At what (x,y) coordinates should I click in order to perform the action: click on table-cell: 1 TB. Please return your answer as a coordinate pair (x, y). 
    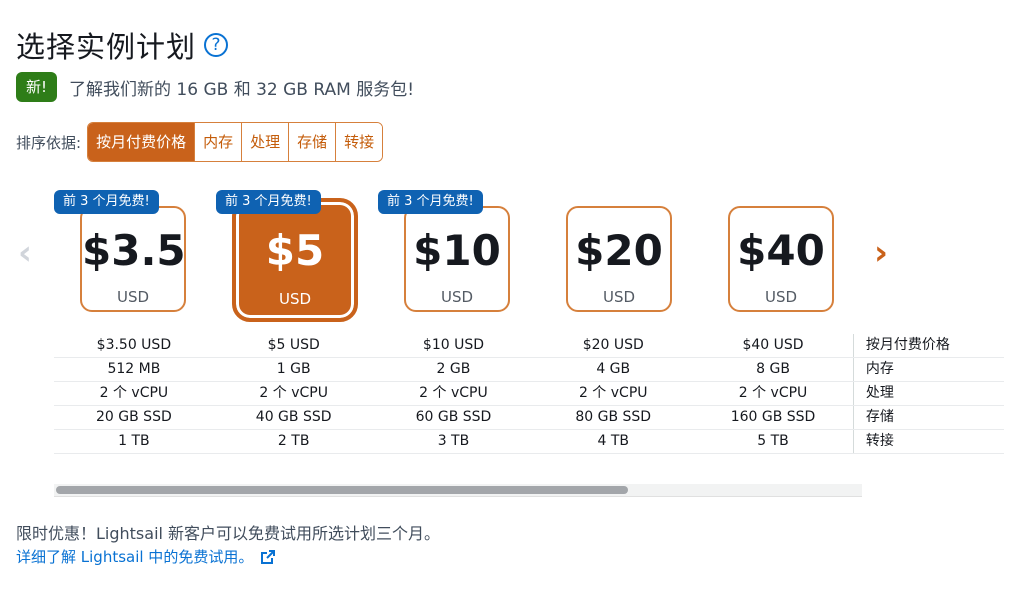
    Looking at the image, I should click on (134, 441).